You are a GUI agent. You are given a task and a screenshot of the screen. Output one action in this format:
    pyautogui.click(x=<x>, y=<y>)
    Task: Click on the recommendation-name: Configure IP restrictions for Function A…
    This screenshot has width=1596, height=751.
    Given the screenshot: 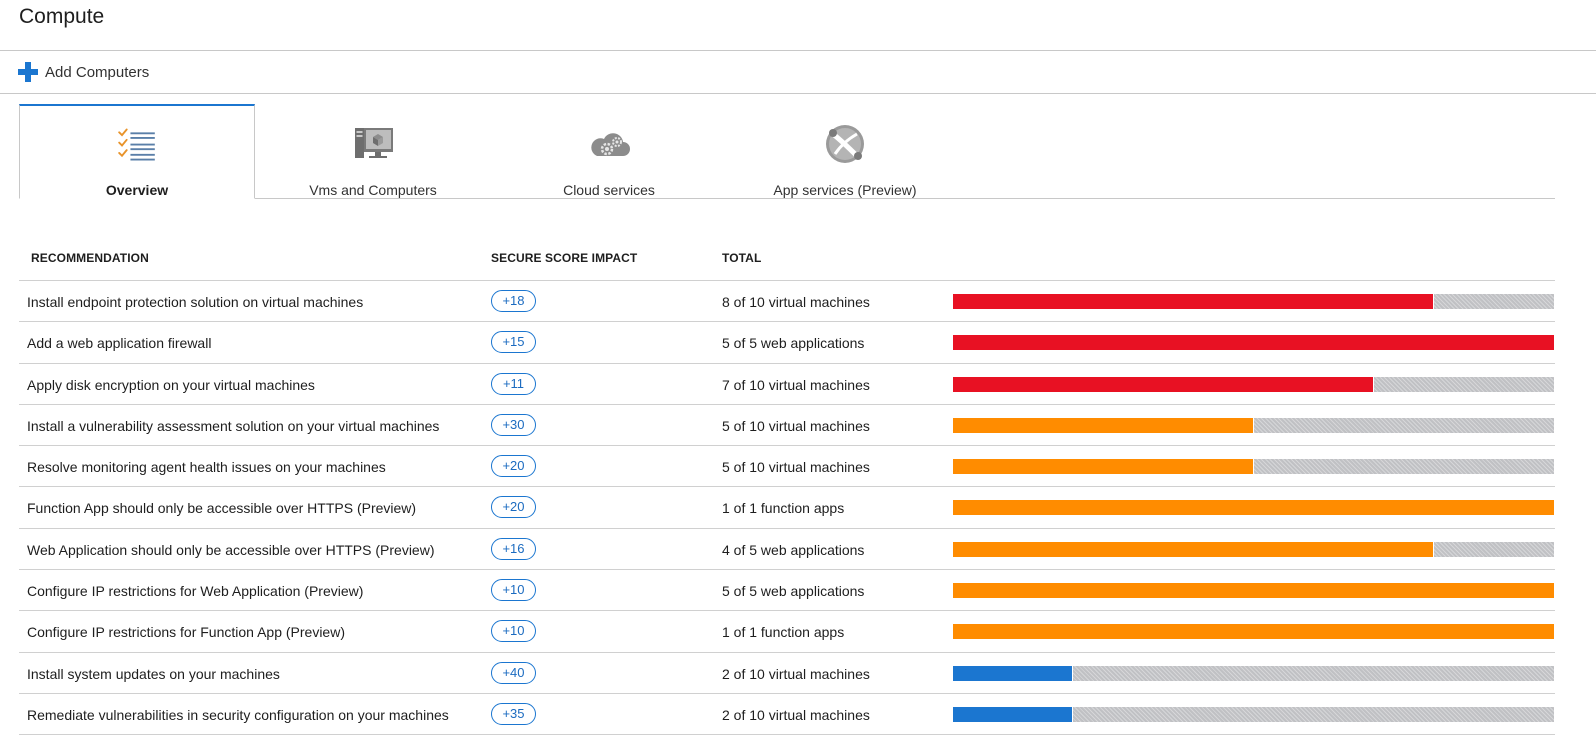 What is the action you would take?
    pyautogui.click(x=186, y=632)
    